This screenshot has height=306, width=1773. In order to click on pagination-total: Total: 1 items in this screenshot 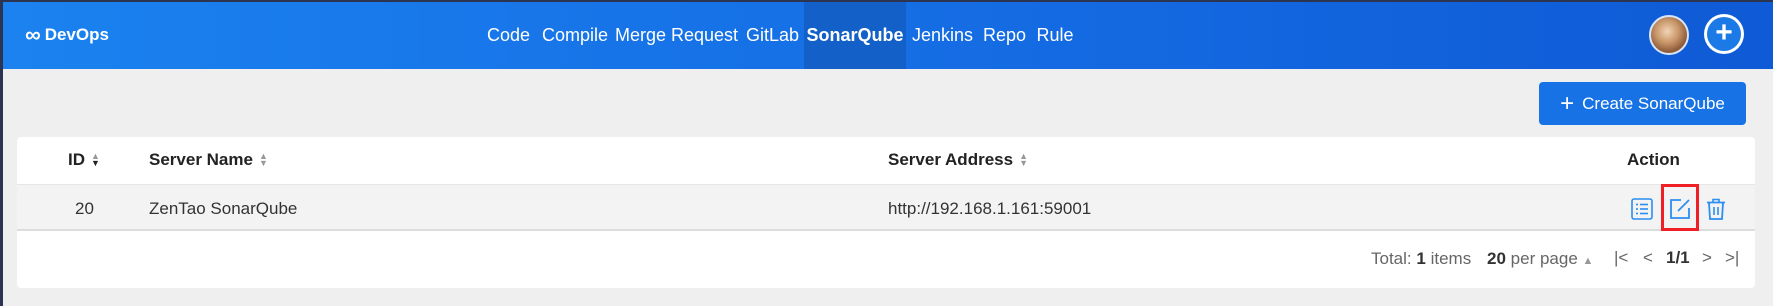, I will do `click(1421, 258)`.